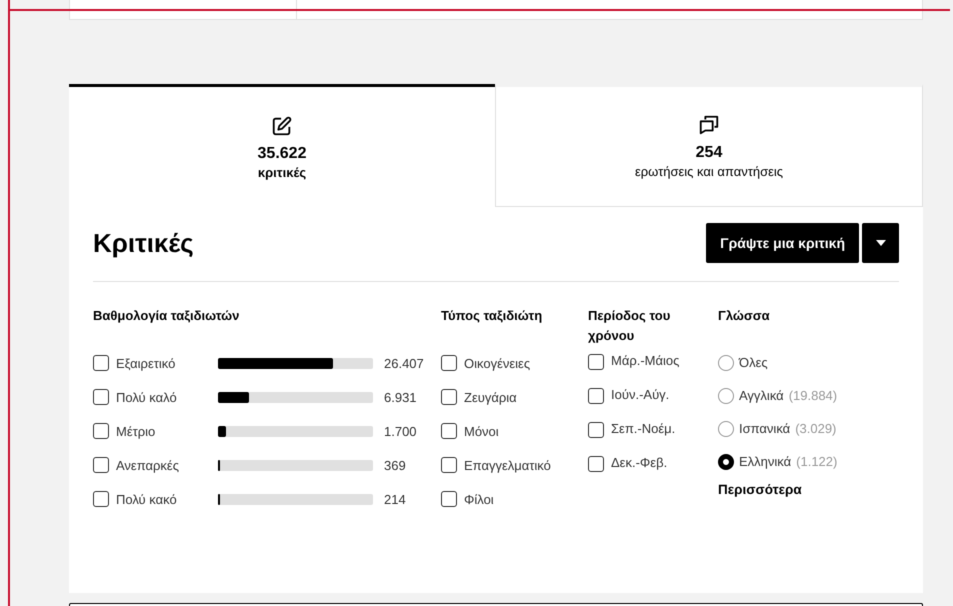 Image resolution: width=953 pixels, height=606 pixels. Describe the element at coordinates (639, 463) in the screenshot. I see `option-label: Δεκ.-Φεβ.` at that location.